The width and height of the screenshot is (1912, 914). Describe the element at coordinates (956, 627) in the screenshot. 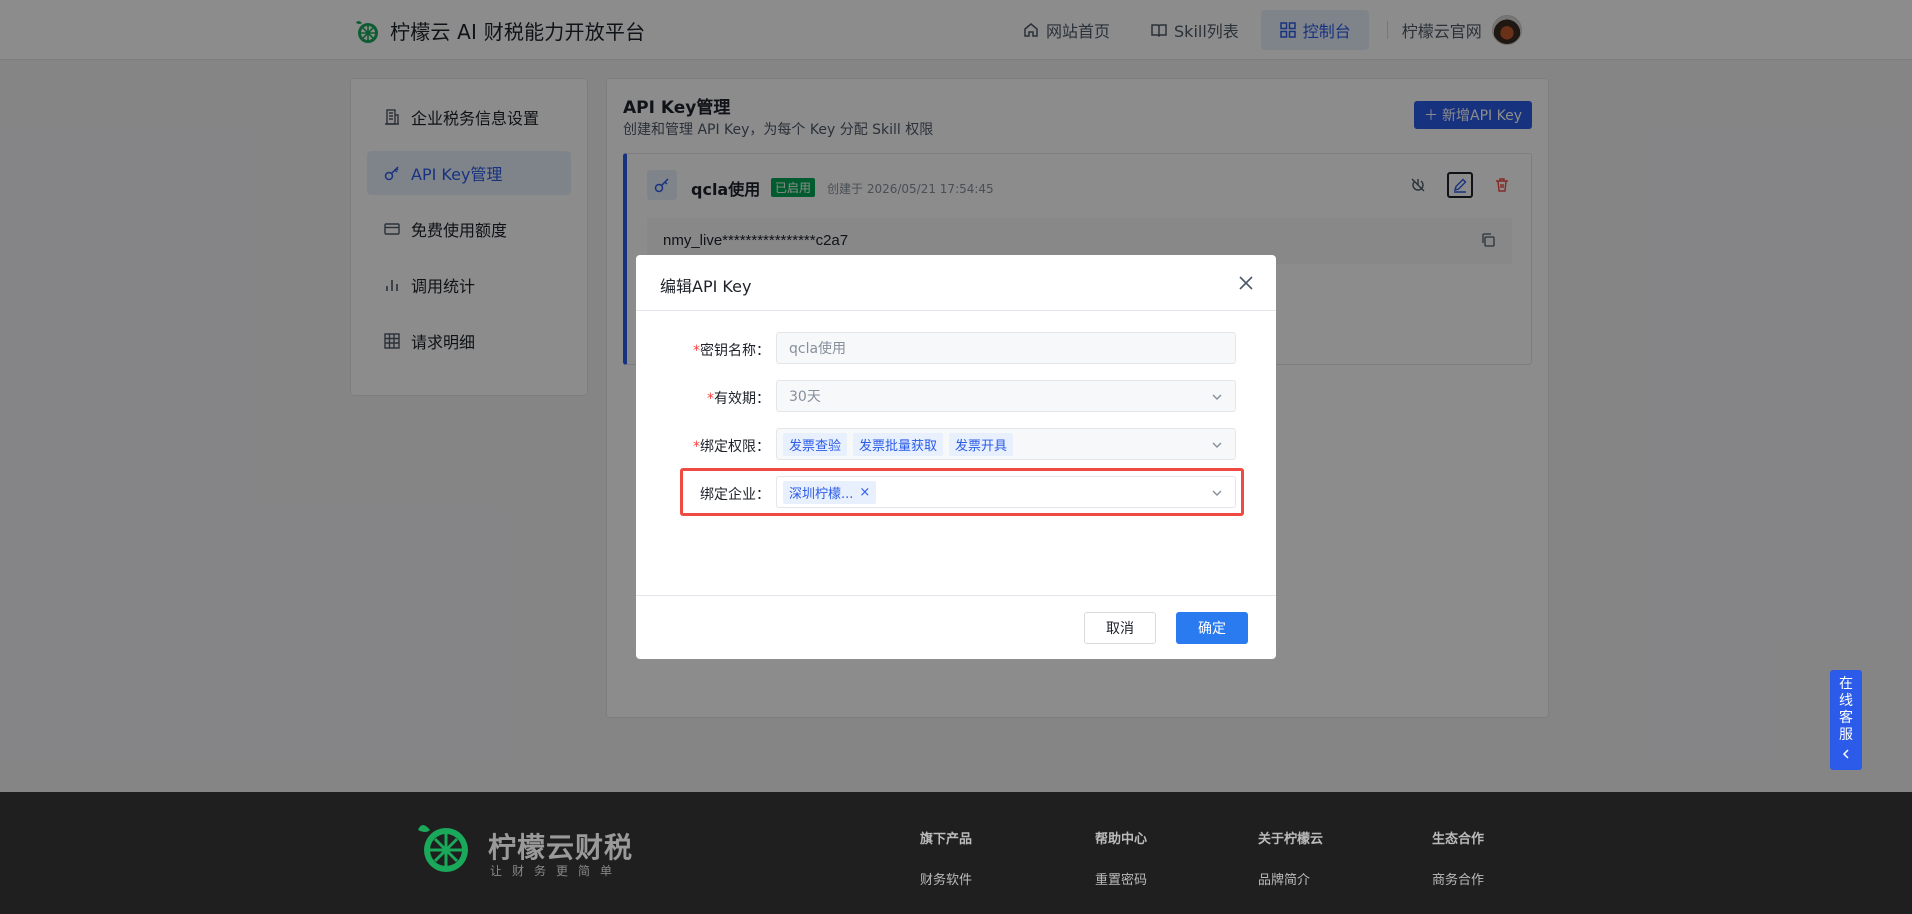

I see `modal-footer: 取消 确定` at that location.